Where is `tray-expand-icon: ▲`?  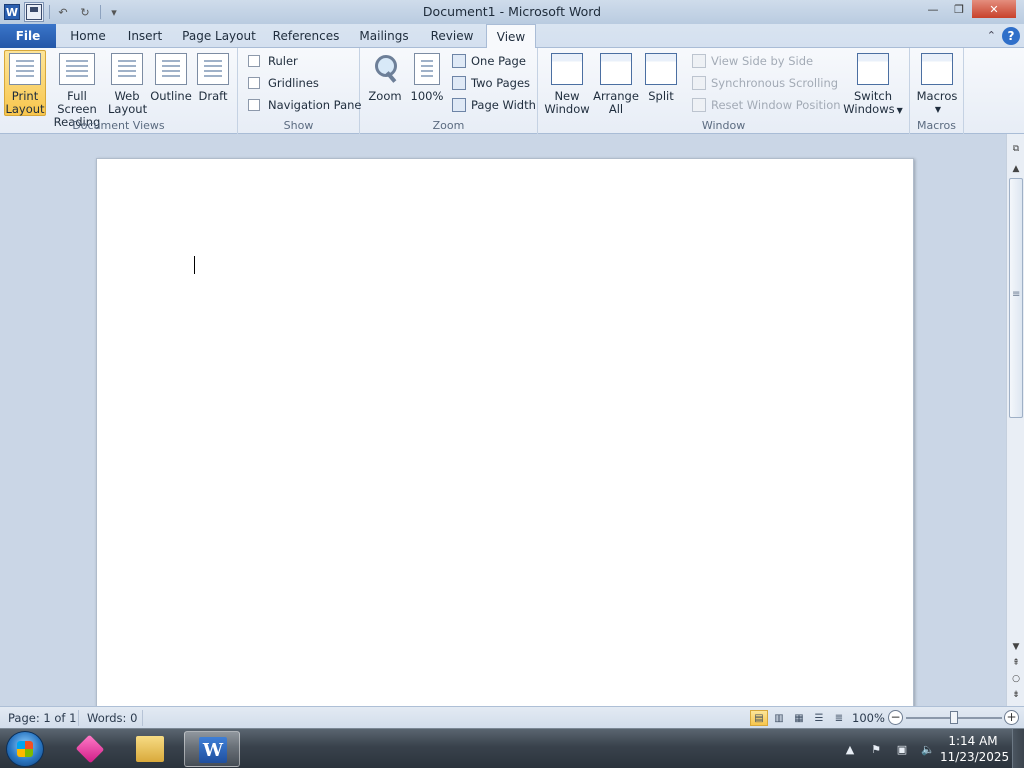
tray-expand-icon: ▲ is located at coordinates (850, 749).